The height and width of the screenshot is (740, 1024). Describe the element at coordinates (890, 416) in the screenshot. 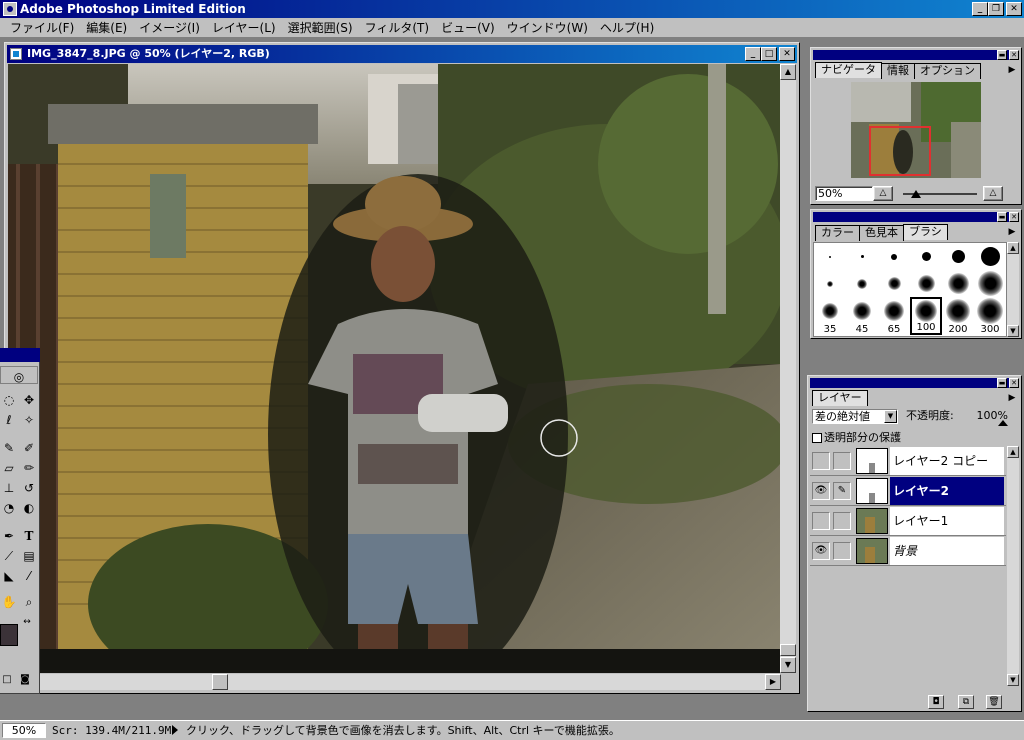

I see `dropdown-arrow-icon: ▼` at that location.